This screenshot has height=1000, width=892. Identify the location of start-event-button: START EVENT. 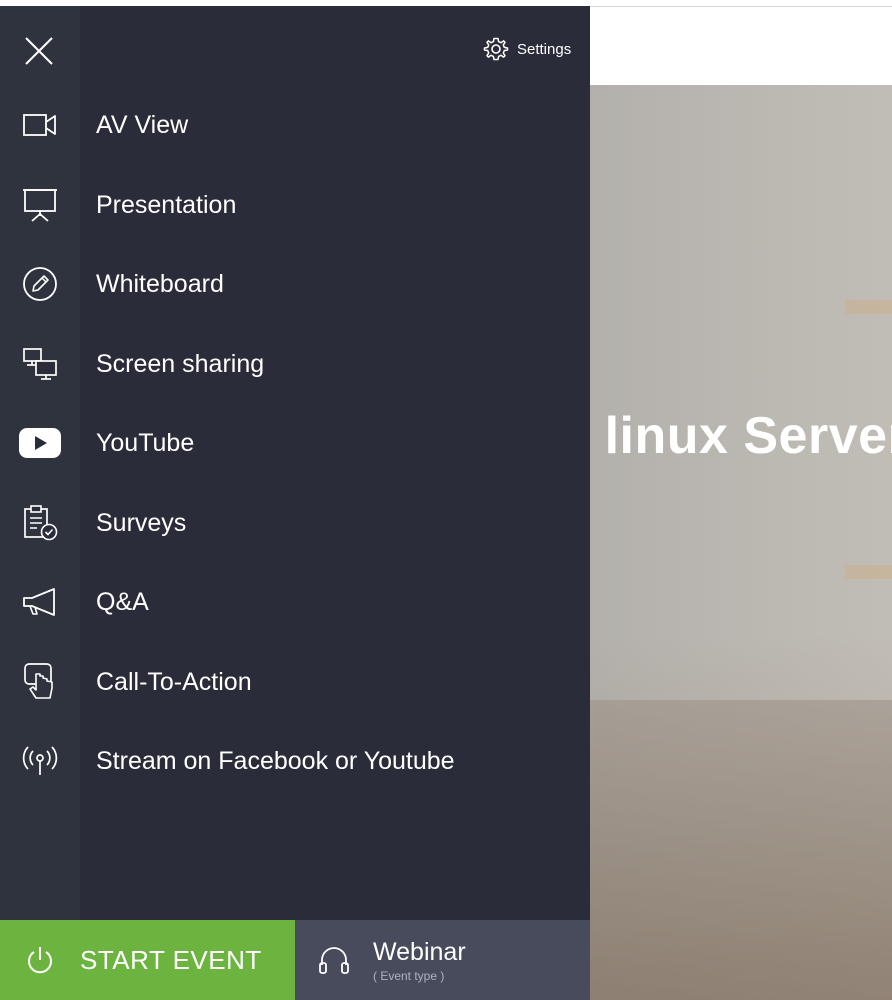
(147, 960).